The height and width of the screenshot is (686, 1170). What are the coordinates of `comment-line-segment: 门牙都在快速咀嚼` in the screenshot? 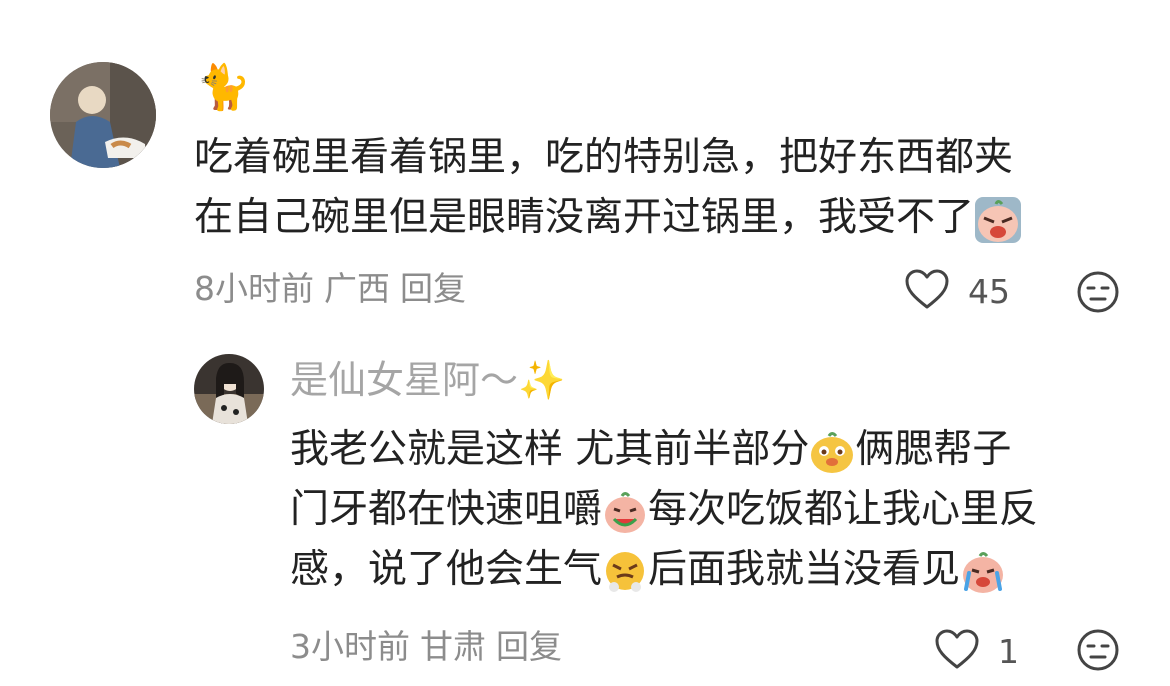 It's located at (446, 509).